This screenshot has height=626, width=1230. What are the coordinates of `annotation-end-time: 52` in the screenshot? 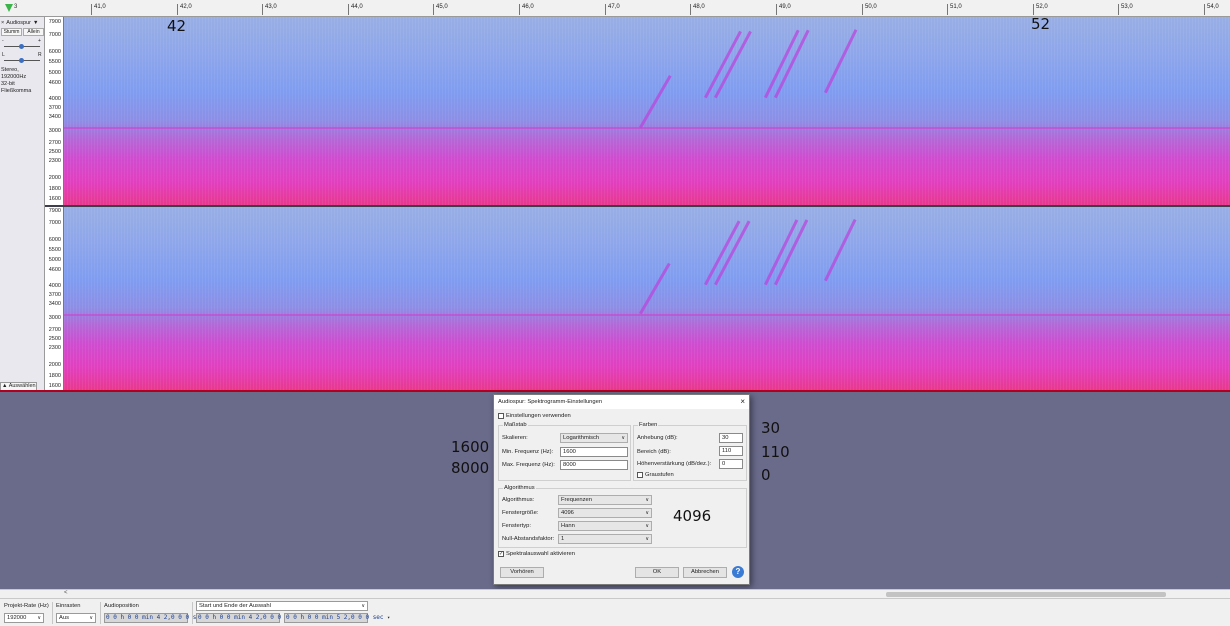 It's located at (1041, 24).